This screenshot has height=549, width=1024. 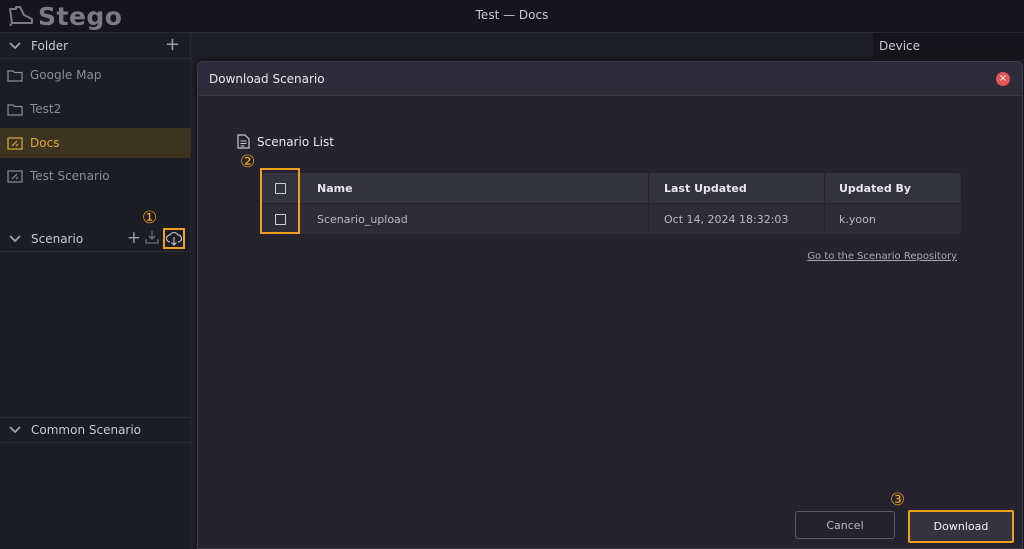 I want to click on scenario-repository-link: Go to the Scenario Repository, so click(x=882, y=256).